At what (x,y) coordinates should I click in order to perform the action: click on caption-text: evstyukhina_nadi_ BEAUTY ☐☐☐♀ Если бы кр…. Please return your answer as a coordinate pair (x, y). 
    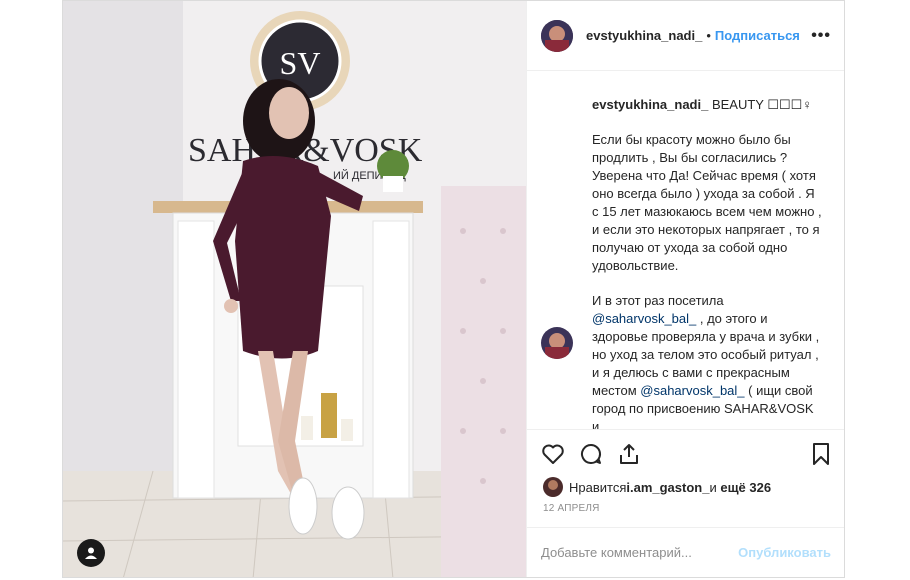
    Looking at the image, I should click on (707, 262).